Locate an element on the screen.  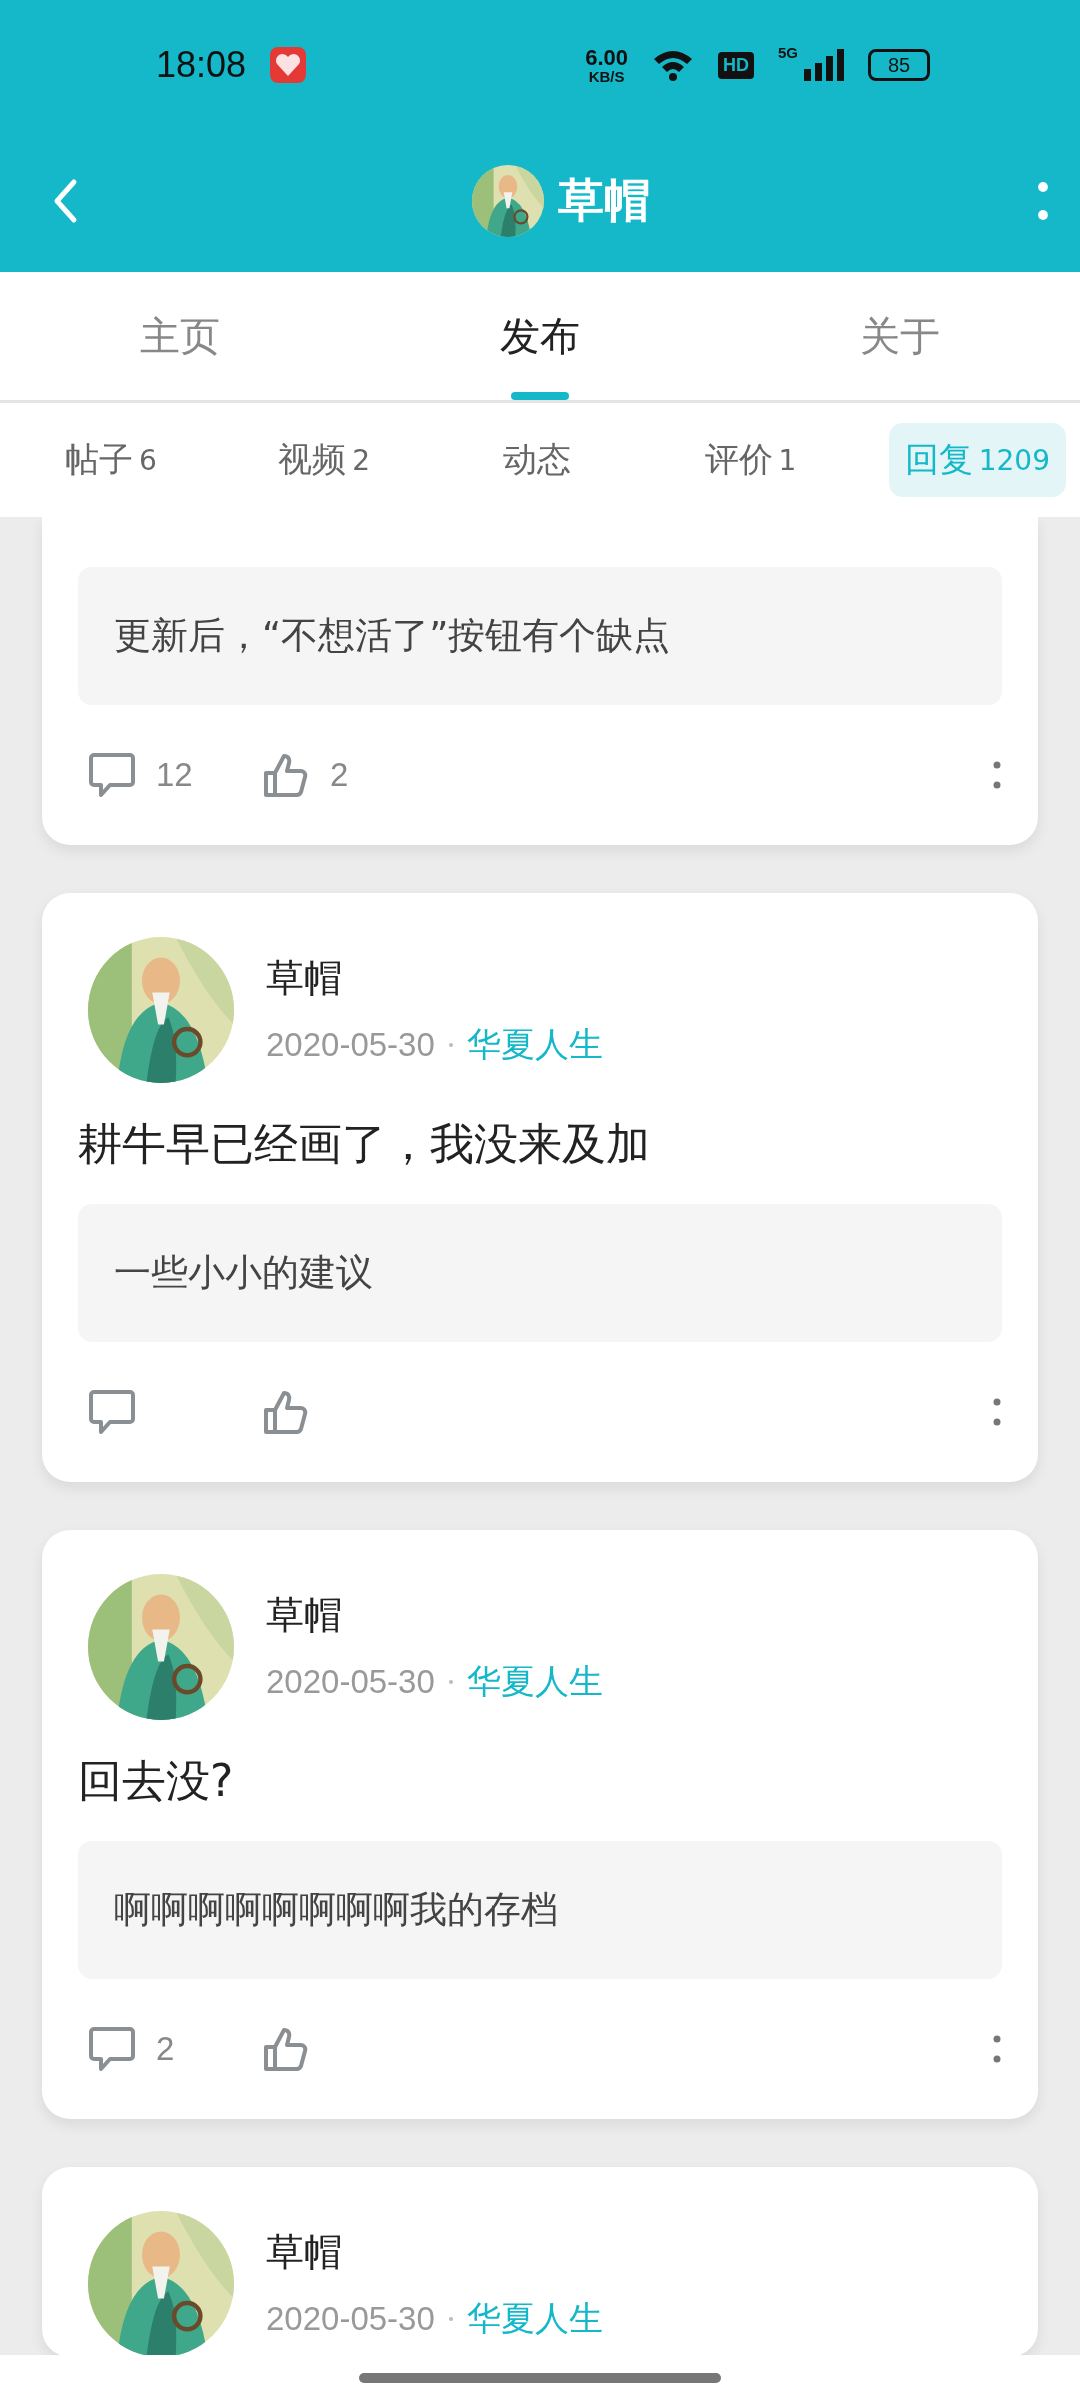
home-indicator is located at coordinates (540, 2377).